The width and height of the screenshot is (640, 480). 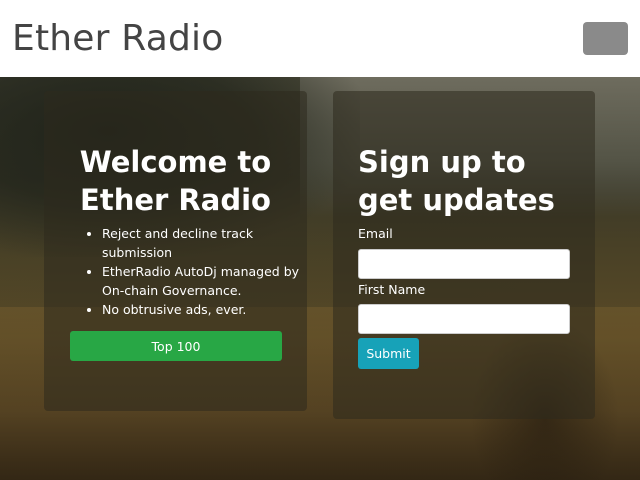 I want to click on top-100-button: Top 100, so click(x=176, y=346).